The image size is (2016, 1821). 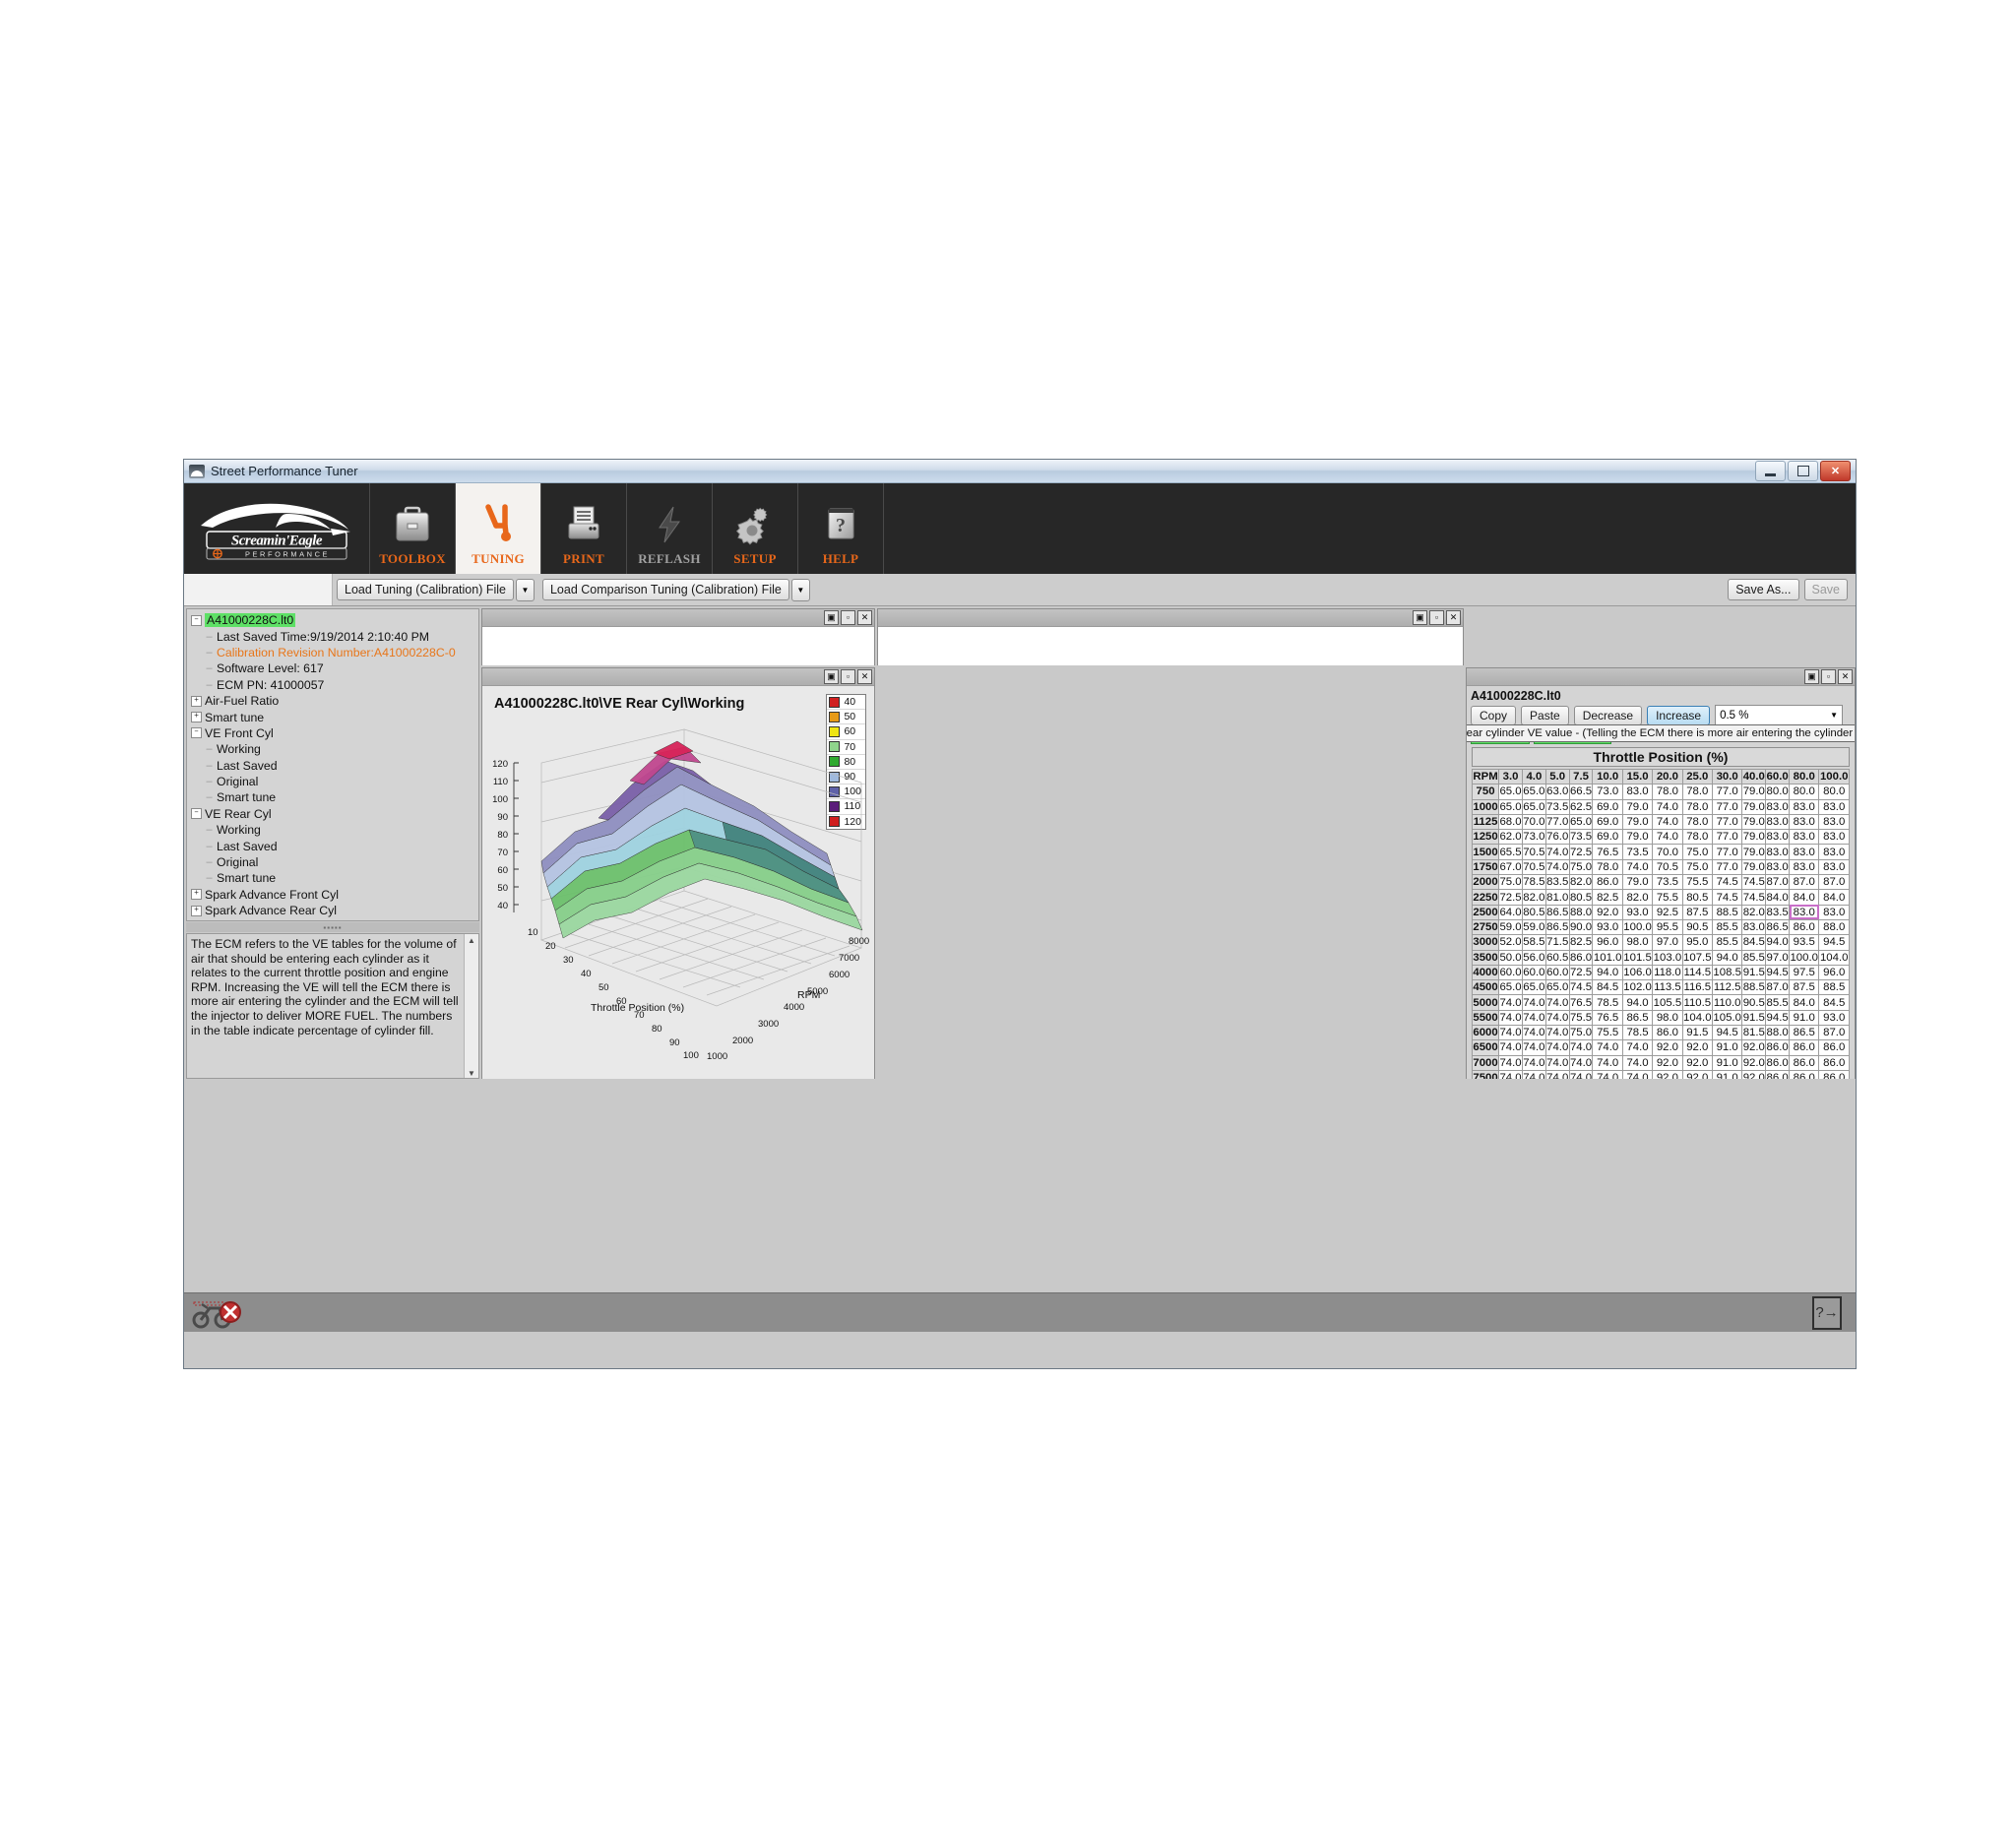 I want to click on grid-row-header: 4500, so click(x=1485, y=988).